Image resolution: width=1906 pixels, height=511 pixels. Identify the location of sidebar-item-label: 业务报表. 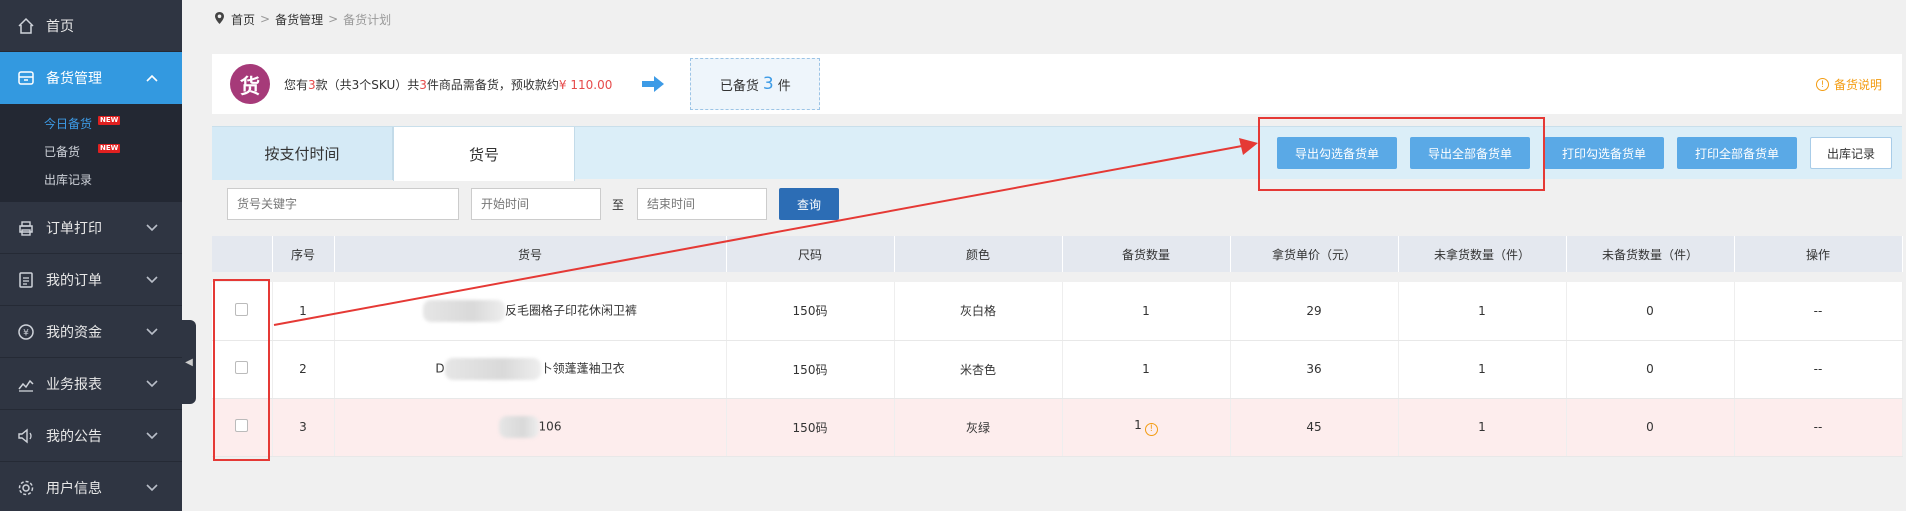
(74, 384).